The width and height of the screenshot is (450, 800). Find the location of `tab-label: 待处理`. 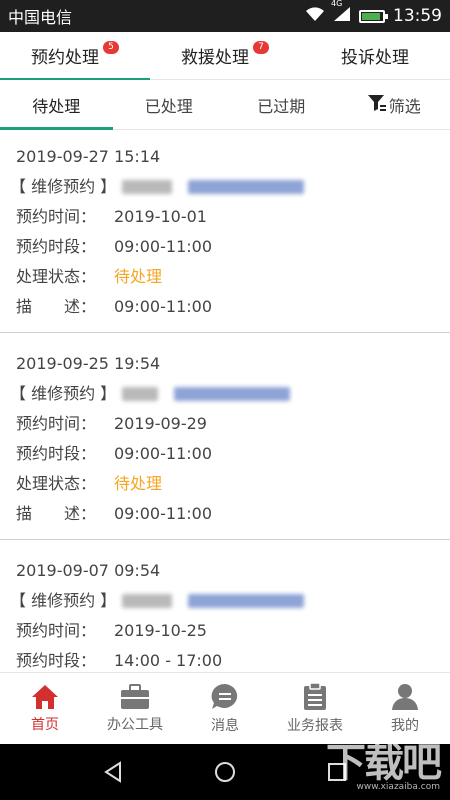

tab-label: 待处理 is located at coordinates (56, 106).